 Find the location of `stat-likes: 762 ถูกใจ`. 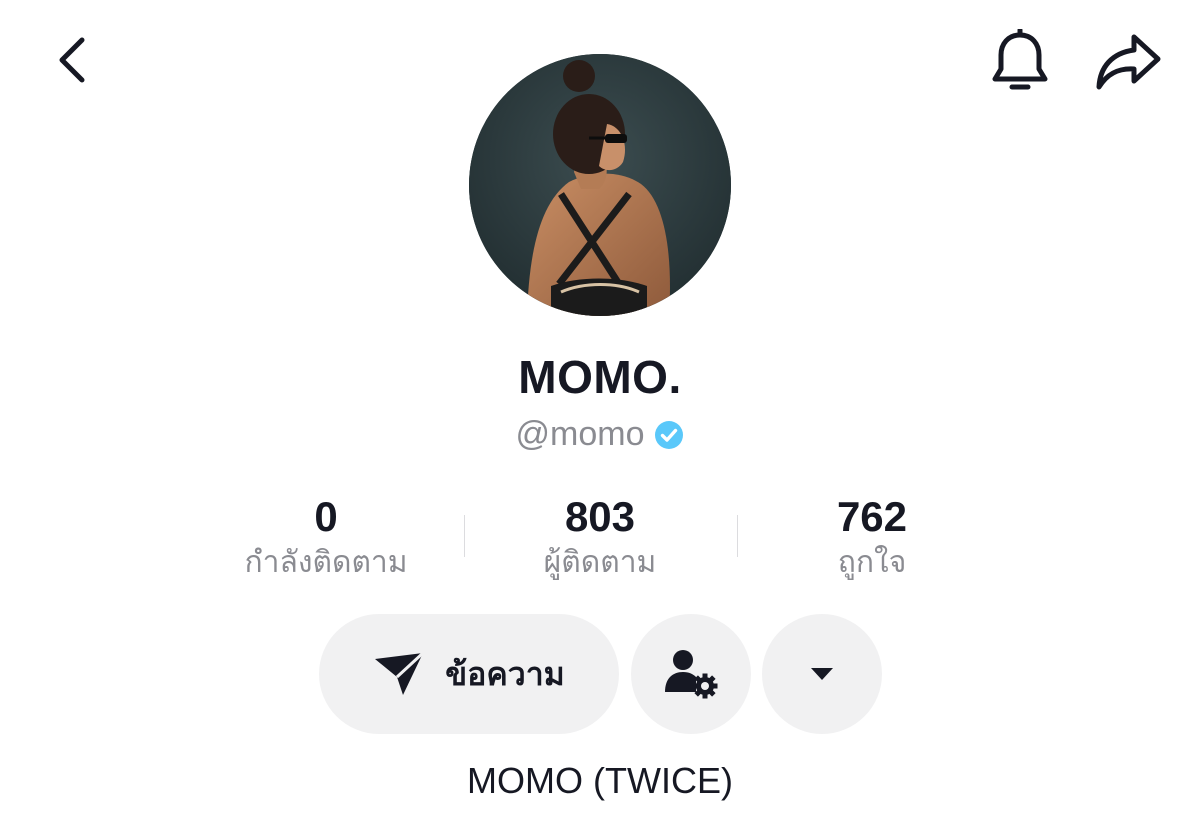

stat-likes: 762 ถูกใจ is located at coordinates (872, 539).